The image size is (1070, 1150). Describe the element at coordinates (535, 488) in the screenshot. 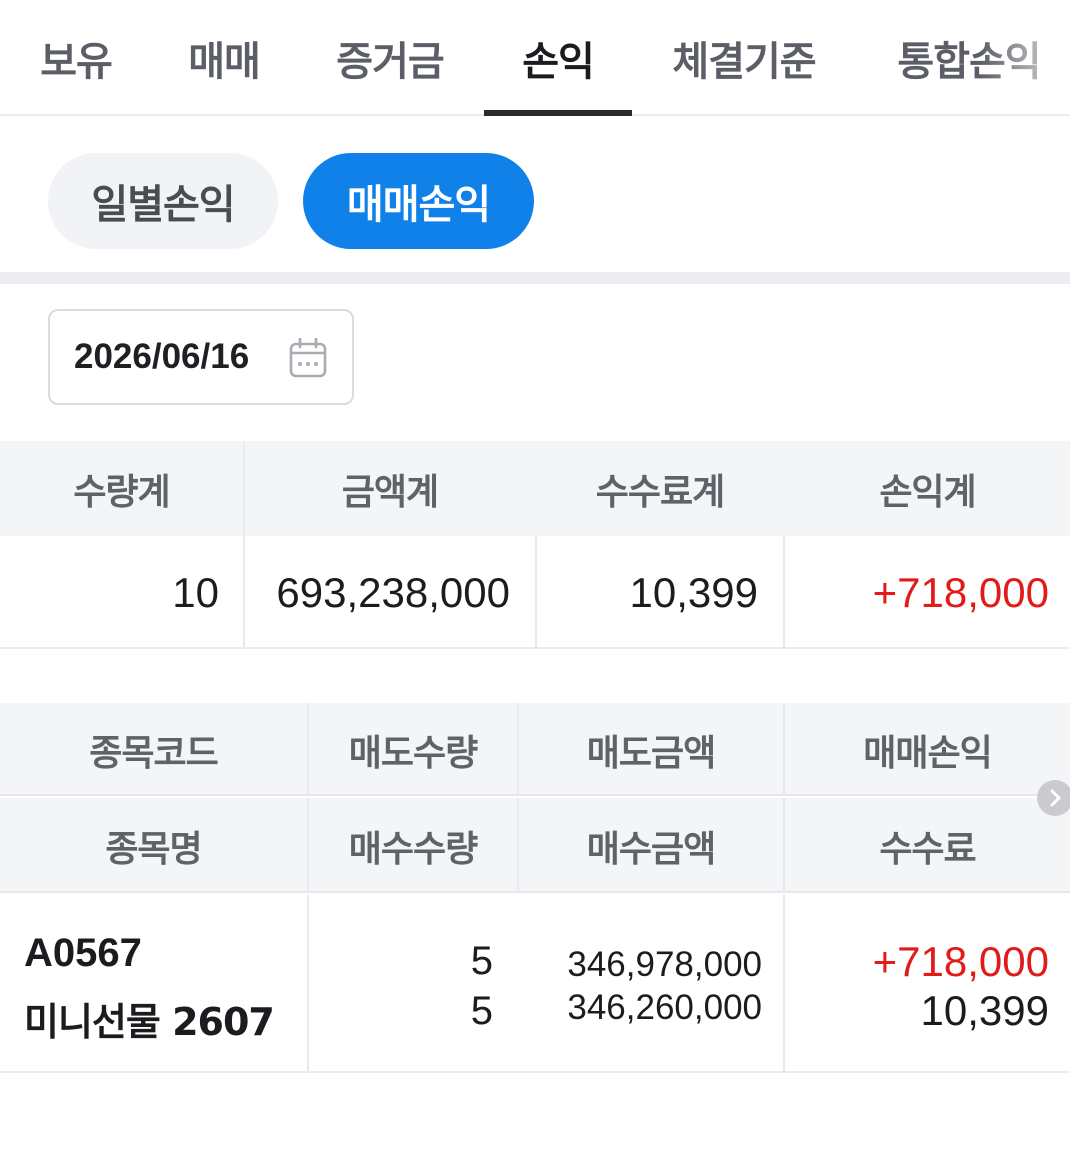

I see `summary-header-row: 수량계 금액계 수수료계 손익계` at that location.